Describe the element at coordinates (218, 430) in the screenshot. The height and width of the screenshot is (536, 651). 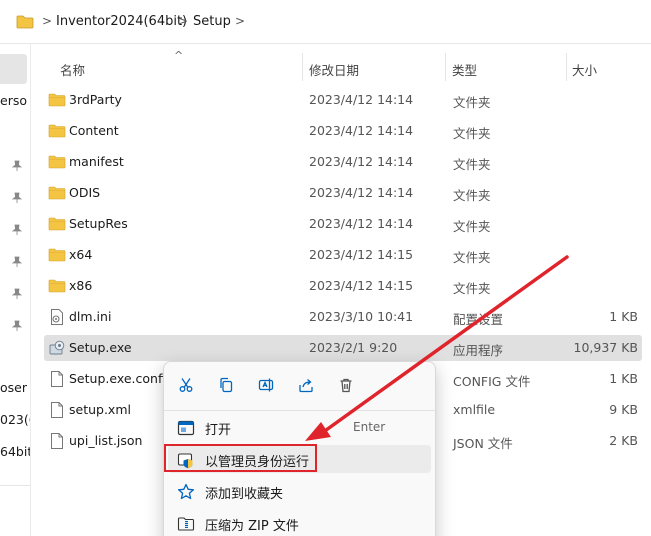
I see `menu-item-label: 打开` at that location.